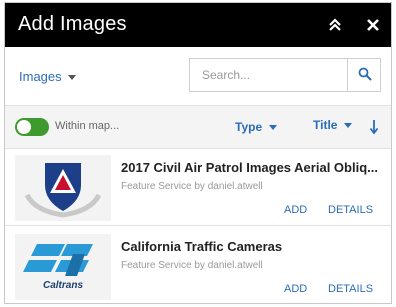  Describe the element at coordinates (32, 127) in the screenshot. I see `within-map-toggle` at that location.